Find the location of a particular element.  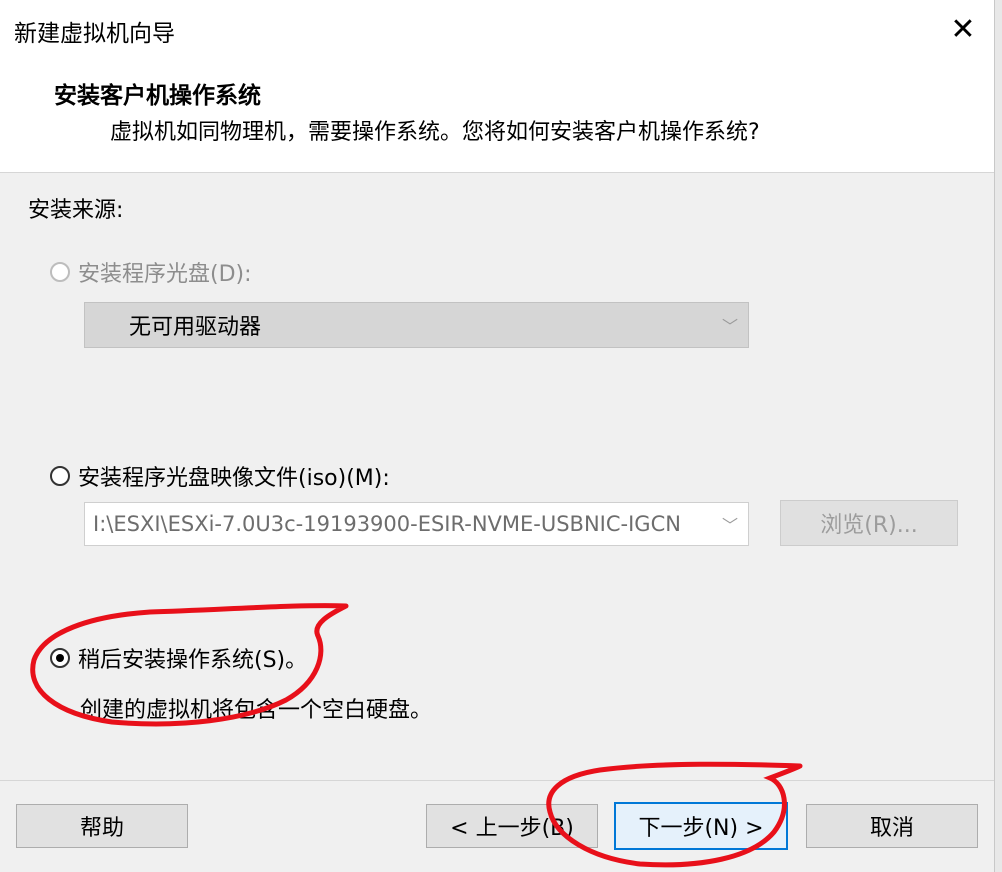

window-edge is located at coordinates (998, 436).